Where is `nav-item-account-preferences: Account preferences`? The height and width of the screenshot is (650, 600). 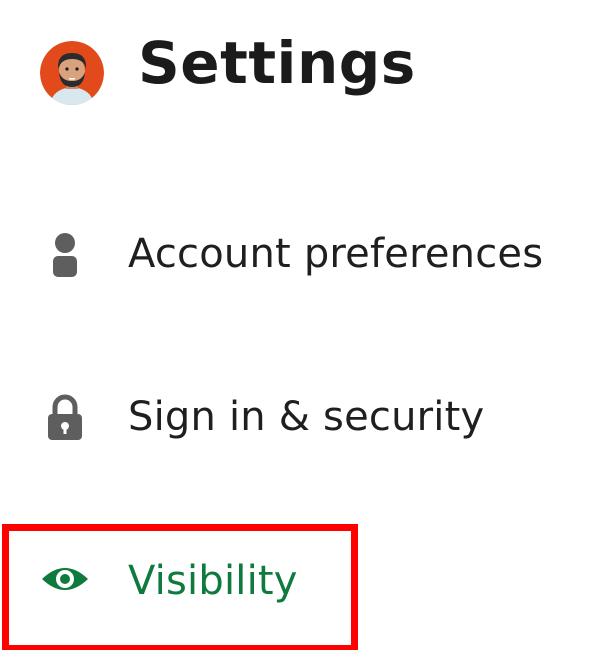 nav-item-account-preferences: Account preferences is located at coordinates (300, 252).